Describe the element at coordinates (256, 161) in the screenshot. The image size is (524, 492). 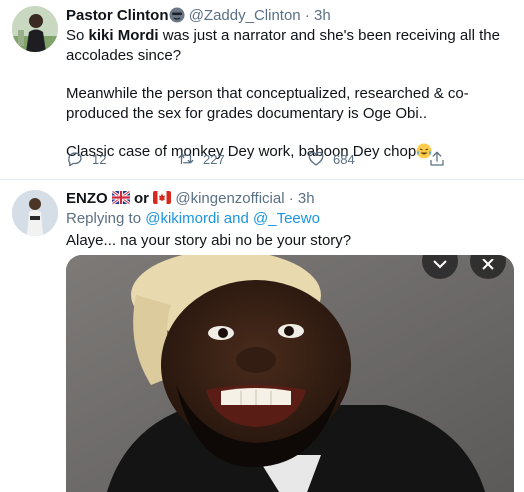
I see `tweet-actions: 12 227 684` at that location.